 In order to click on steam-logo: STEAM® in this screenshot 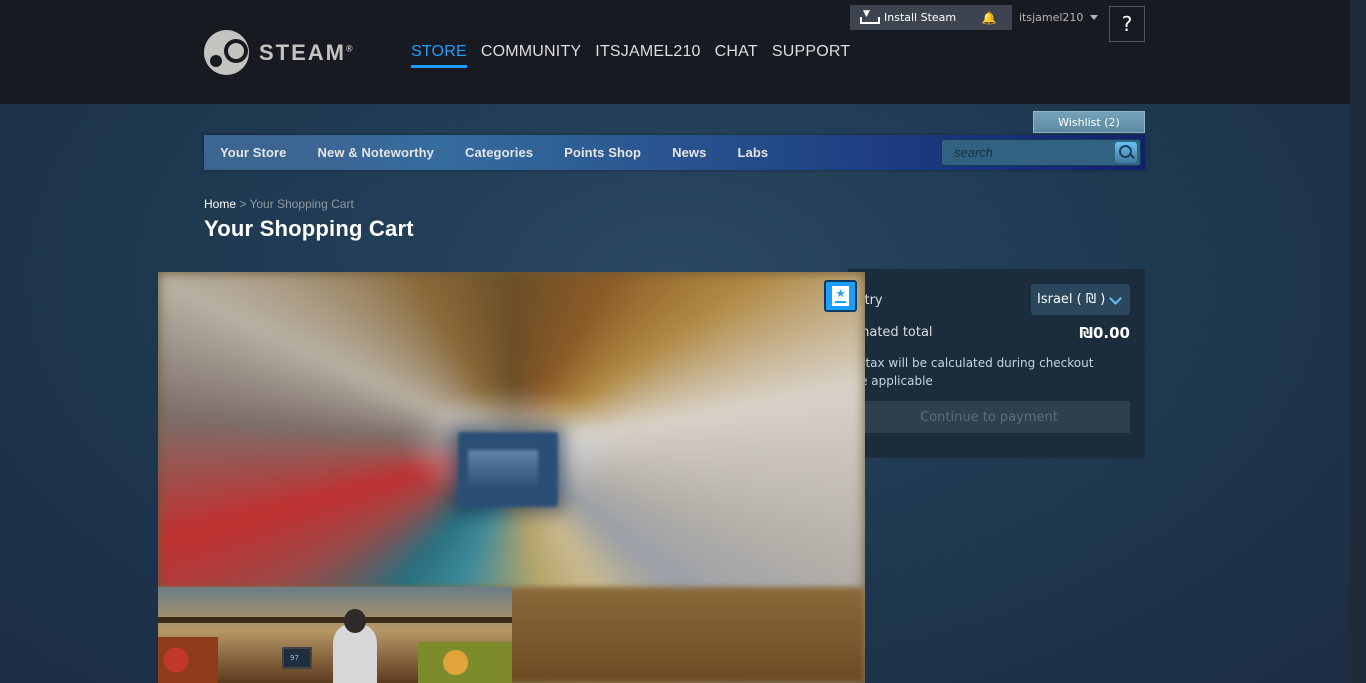, I will do `click(279, 52)`.